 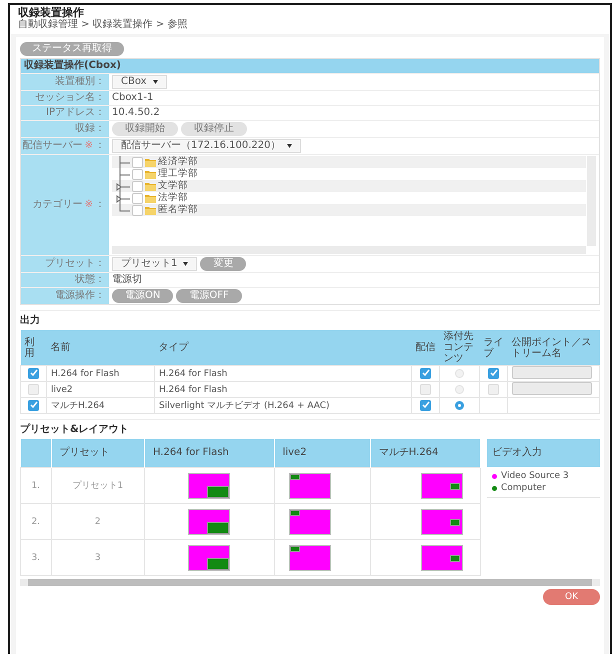 I want to click on tree-item-label: 法学部, so click(x=173, y=198).